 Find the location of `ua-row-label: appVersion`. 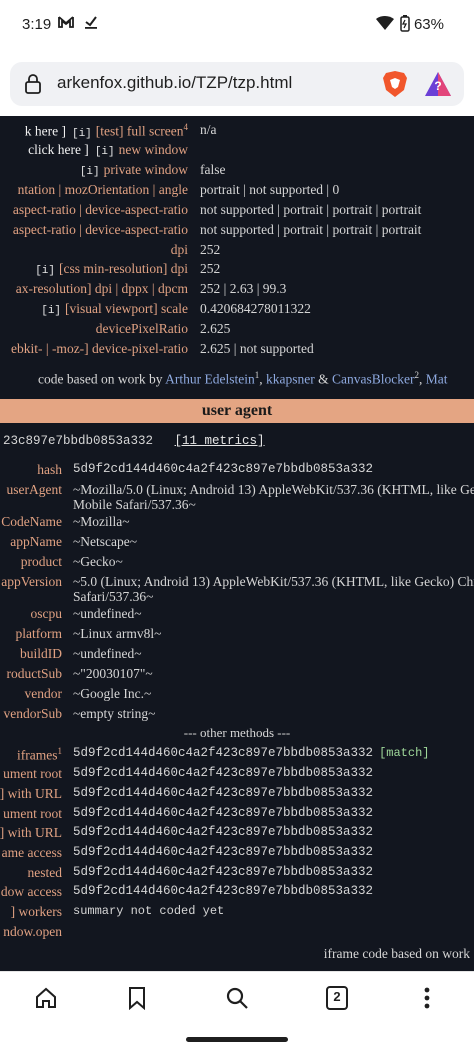

ua-row-label: appVersion is located at coordinates (31, 581).